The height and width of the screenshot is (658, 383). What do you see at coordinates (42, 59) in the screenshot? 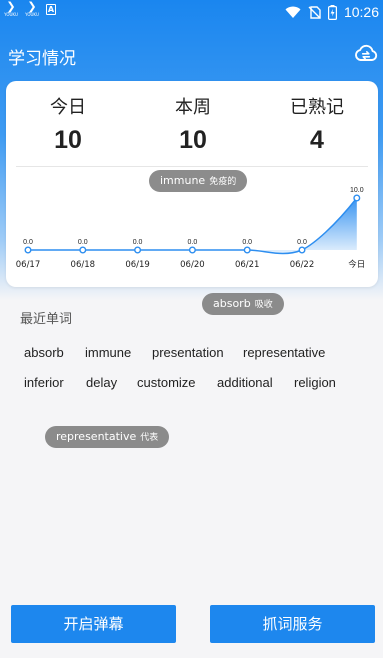
I see `page-title: 学习情况` at bounding box center [42, 59].